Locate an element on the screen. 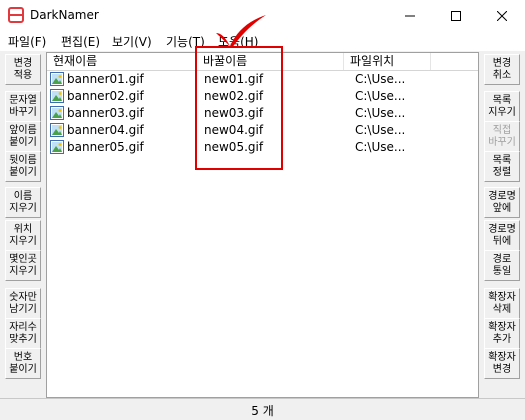 The height and width of the screenshot is (420, 525). file-count: 5 개 is located at coordinates (262, 411).